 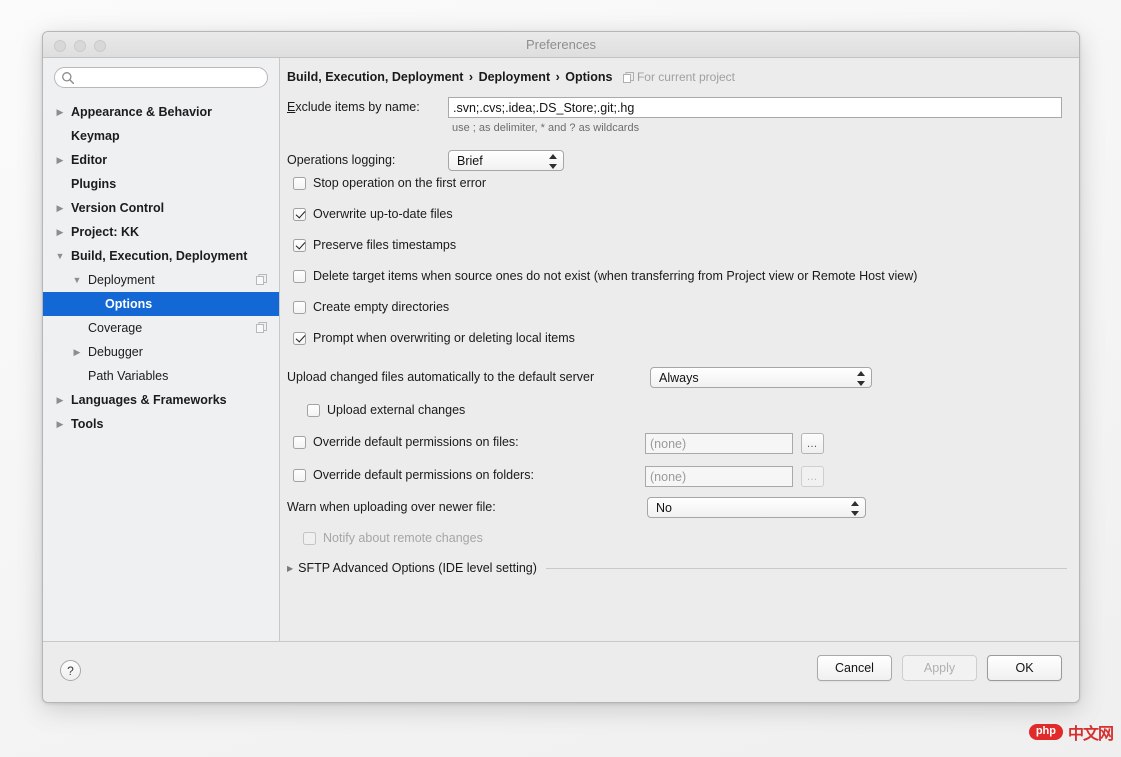 What do you see at coordinates (1090, 733) in the screenshot?
I see `watermark-text: 中文网` at bounding box center [1090, 733].